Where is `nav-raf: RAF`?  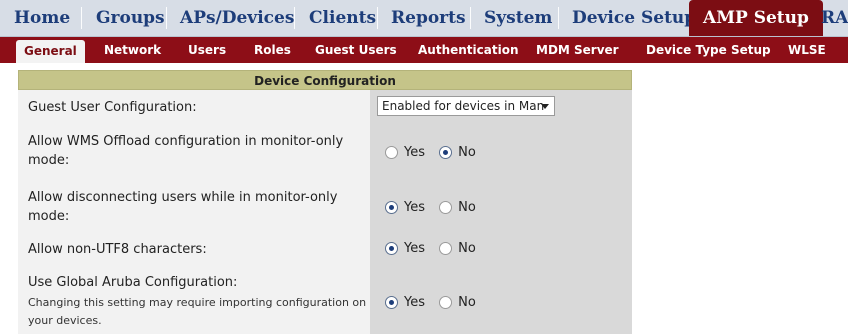
nav-raf: RAF is located at coordinates (834, 18).